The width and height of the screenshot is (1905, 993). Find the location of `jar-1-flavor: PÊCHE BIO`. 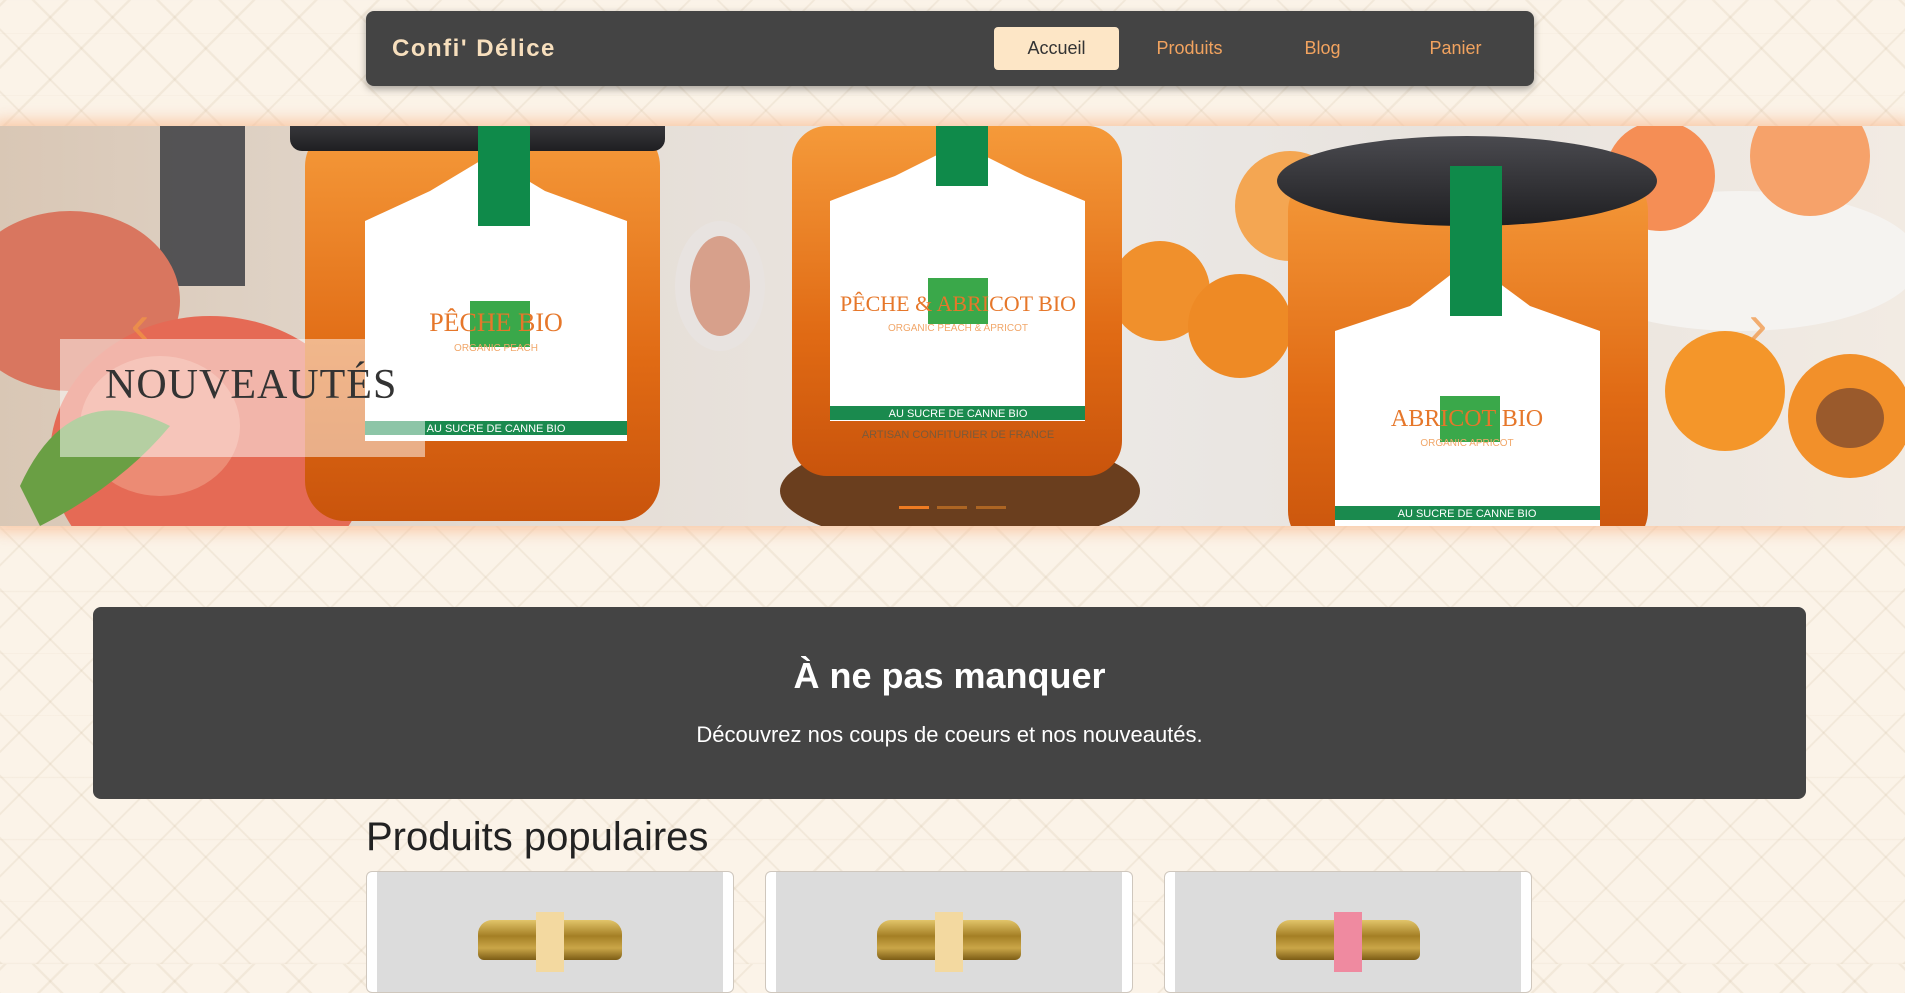

jar-1-flavor: PÊCHE BIO is located at coordinates (496, 322).